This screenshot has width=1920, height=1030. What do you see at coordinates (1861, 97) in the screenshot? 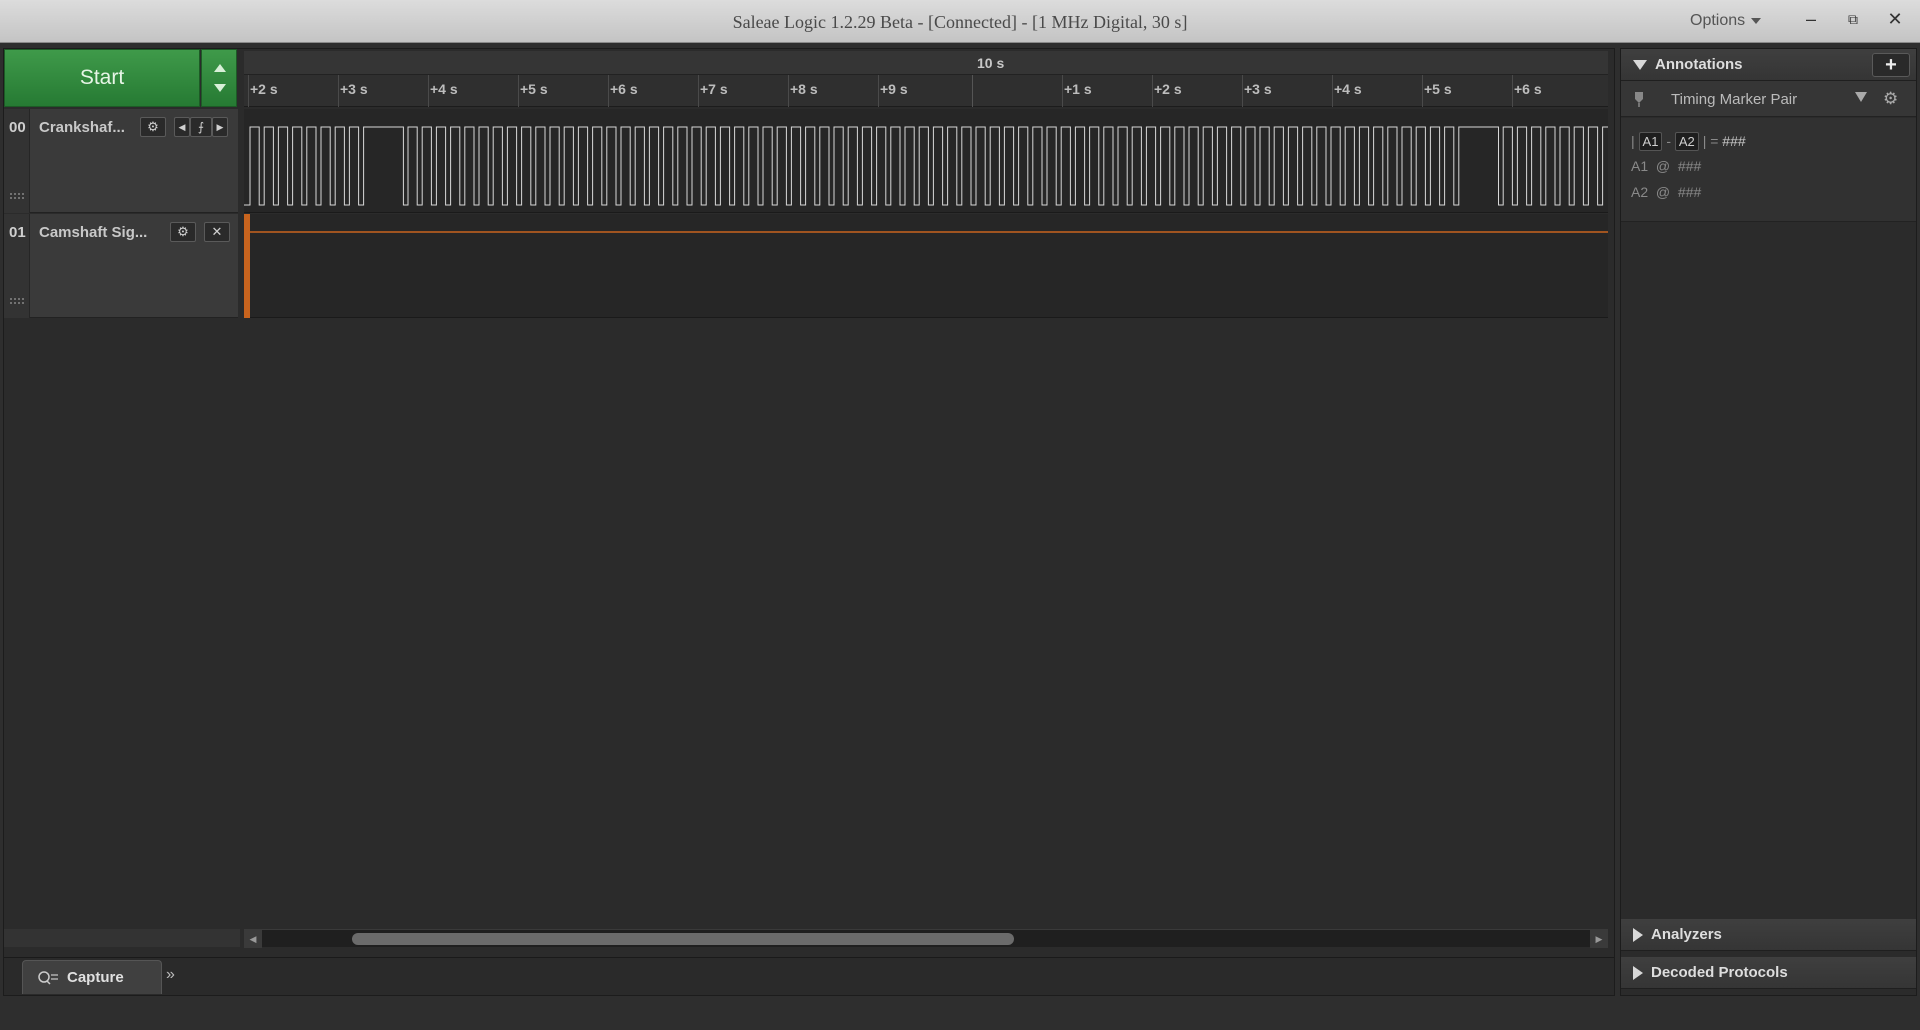
I see `filter-icon` at bounding box center [1861, 97].